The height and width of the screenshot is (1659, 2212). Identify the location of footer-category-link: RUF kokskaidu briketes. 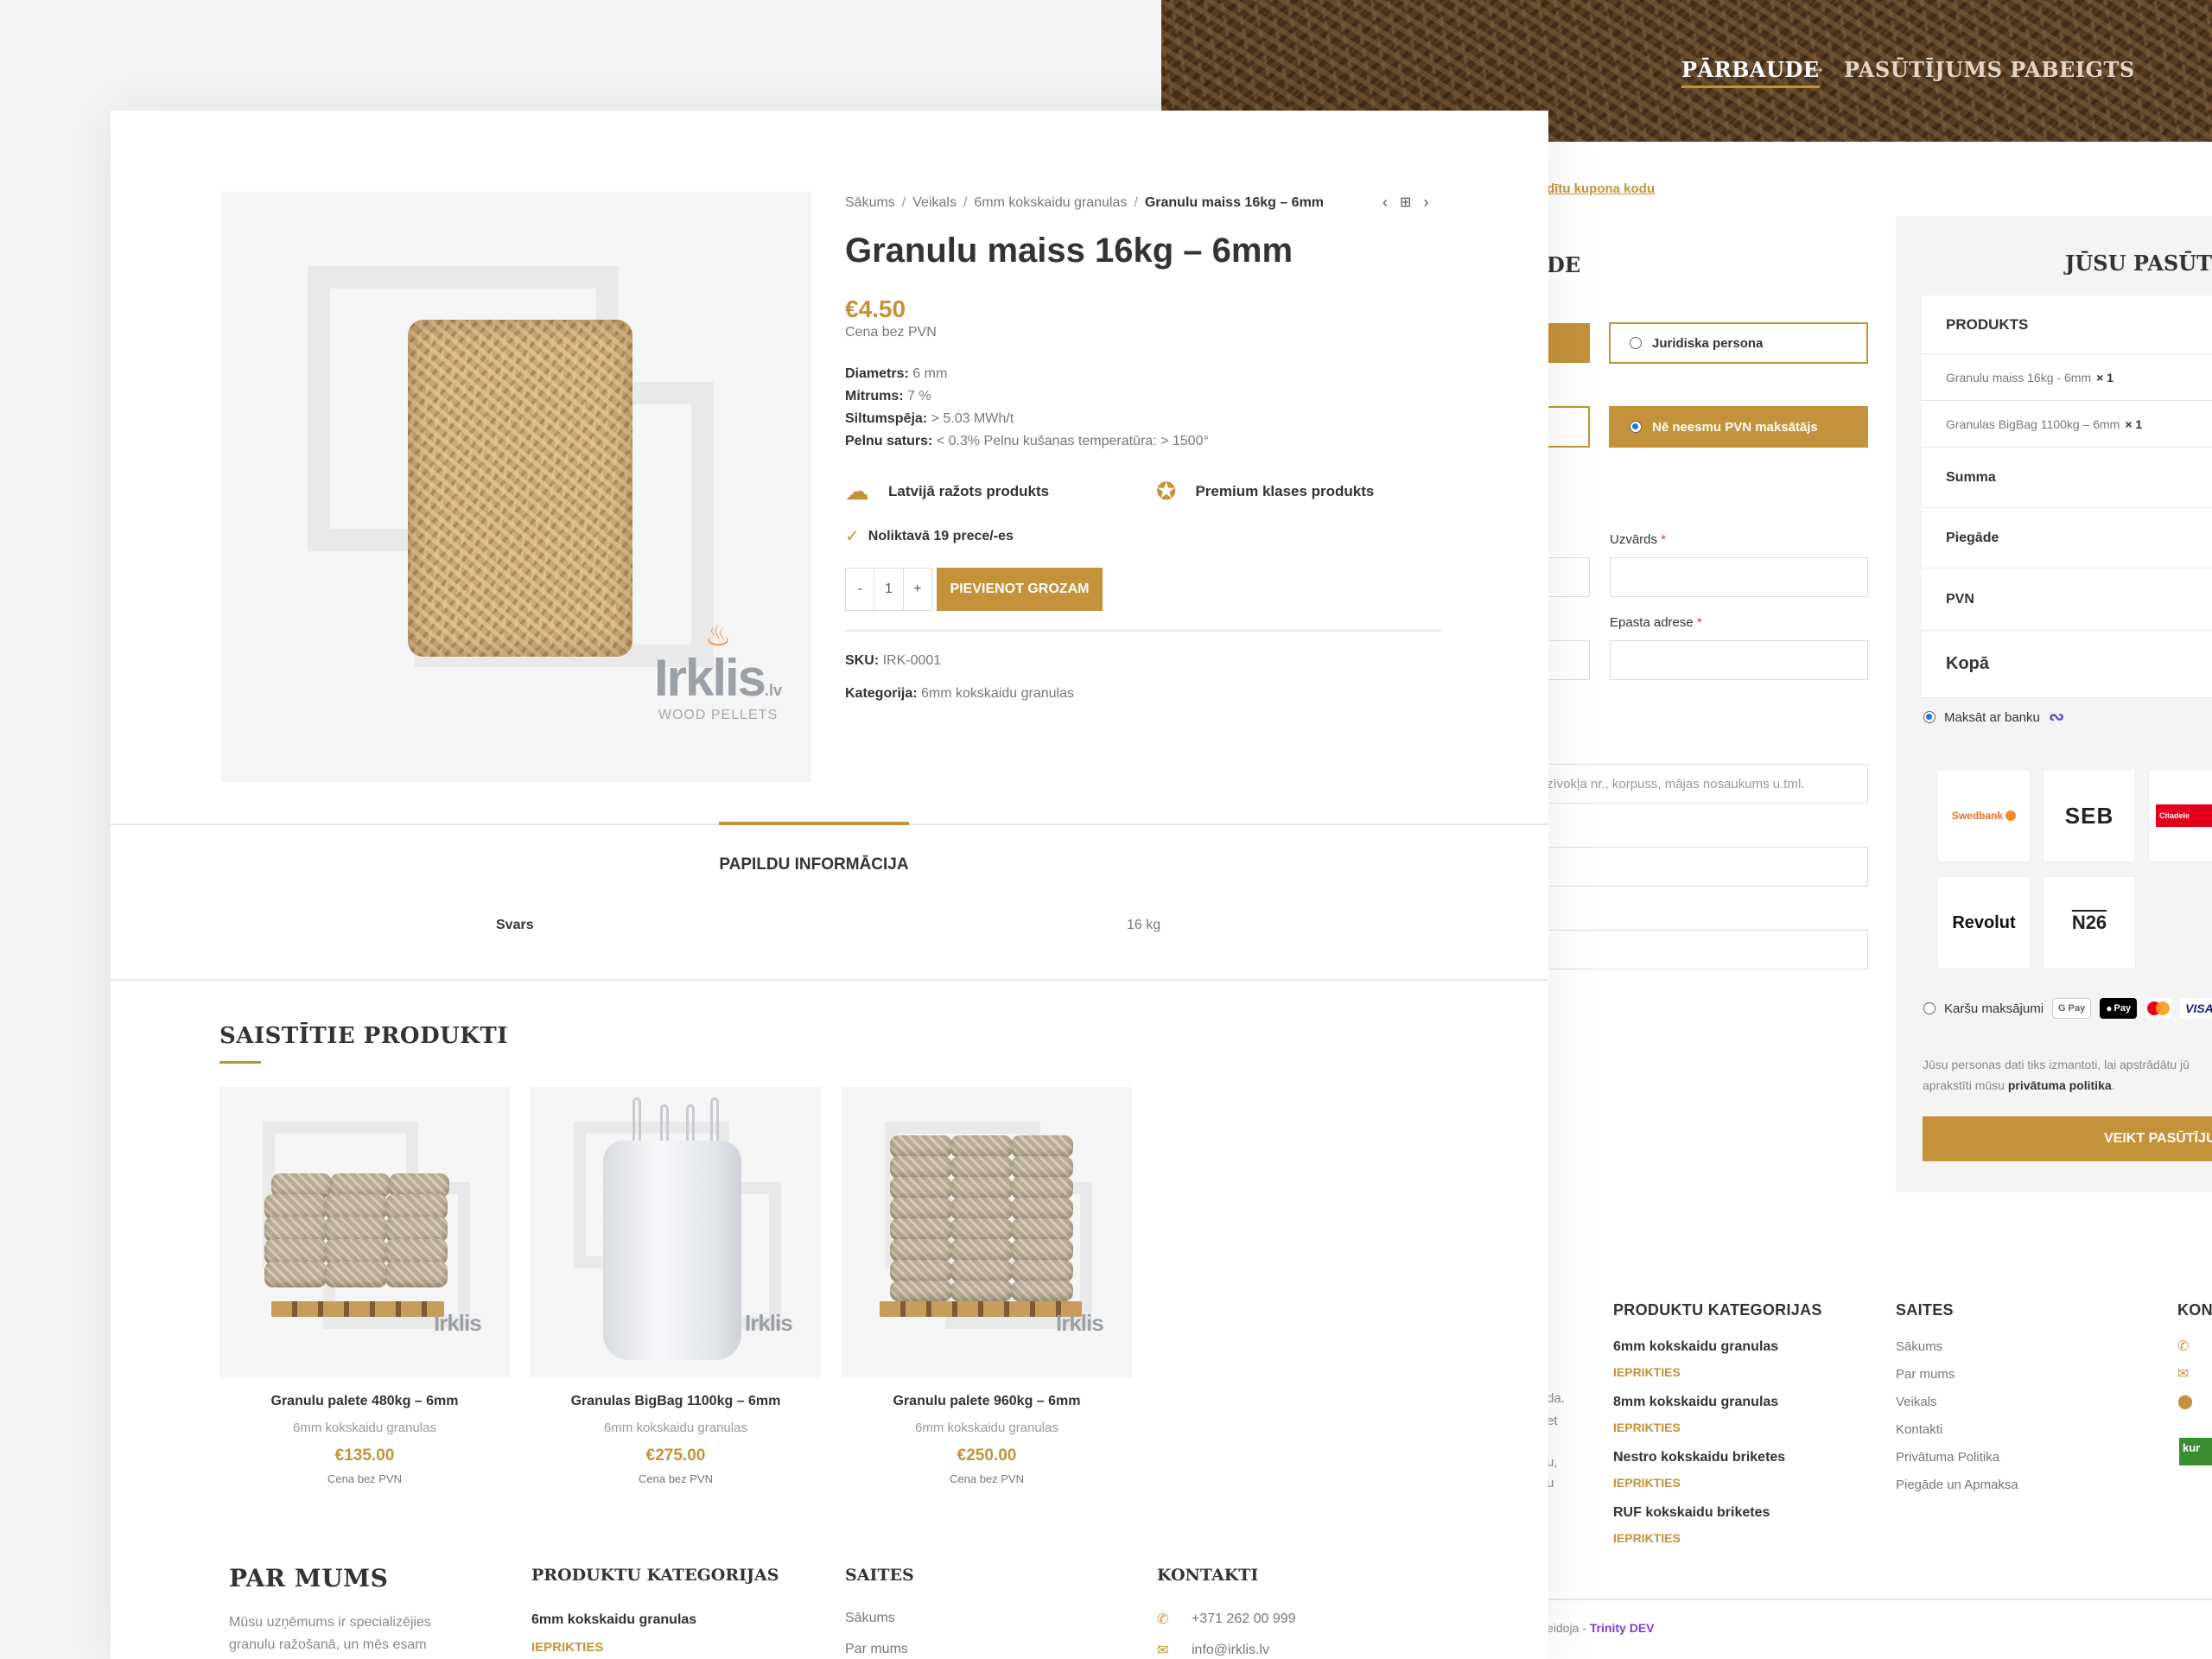
(1691, 1513).